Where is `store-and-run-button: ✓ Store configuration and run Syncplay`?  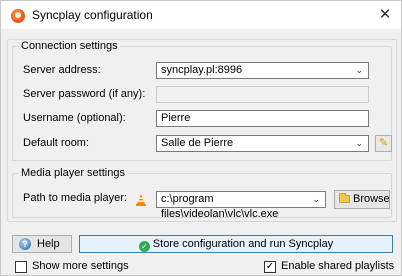 store-and-run-button: ✓ Store configuration and run Syncplay is located at coordinates (236, 244).